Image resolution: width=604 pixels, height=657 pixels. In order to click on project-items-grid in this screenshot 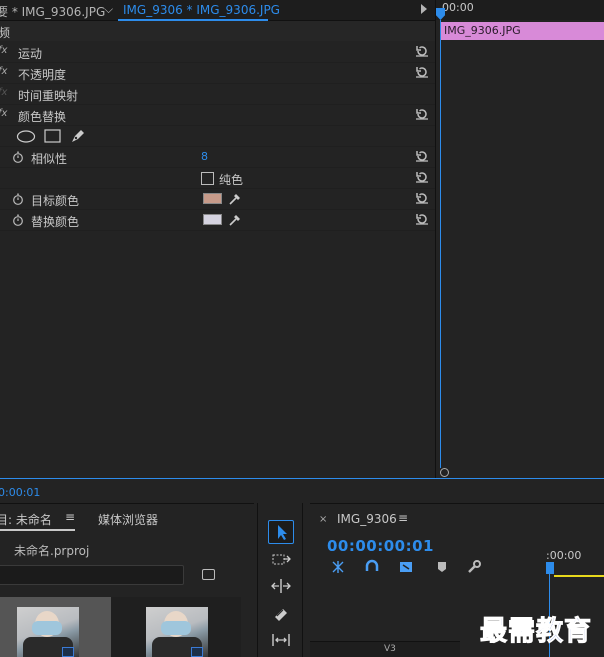, I will do `click(120, 627)`.